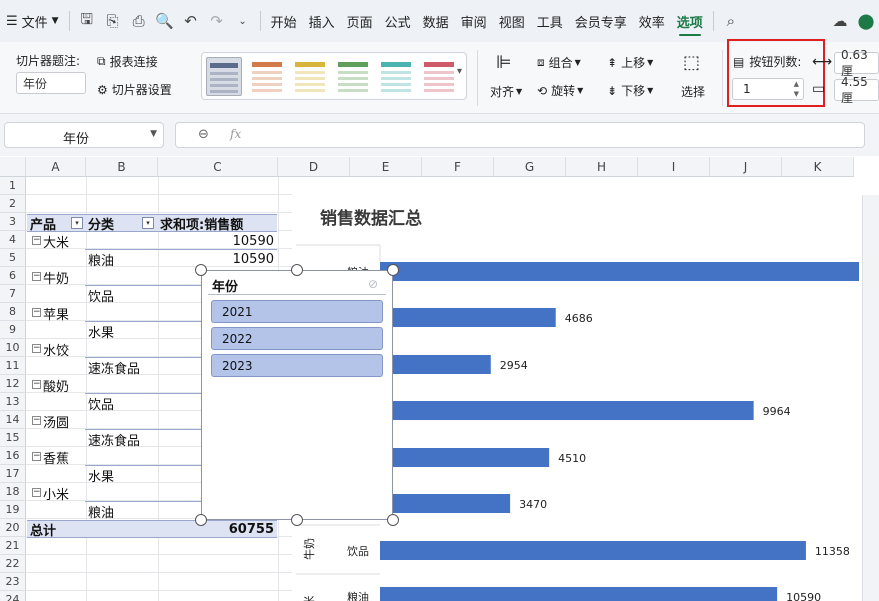 Image resolution: width=879 pixels, height=601 pixels. What do you see at coordinates (530, 167) in the screenshot?
I see `column-header-g: G` at bounding box center [530, 167].